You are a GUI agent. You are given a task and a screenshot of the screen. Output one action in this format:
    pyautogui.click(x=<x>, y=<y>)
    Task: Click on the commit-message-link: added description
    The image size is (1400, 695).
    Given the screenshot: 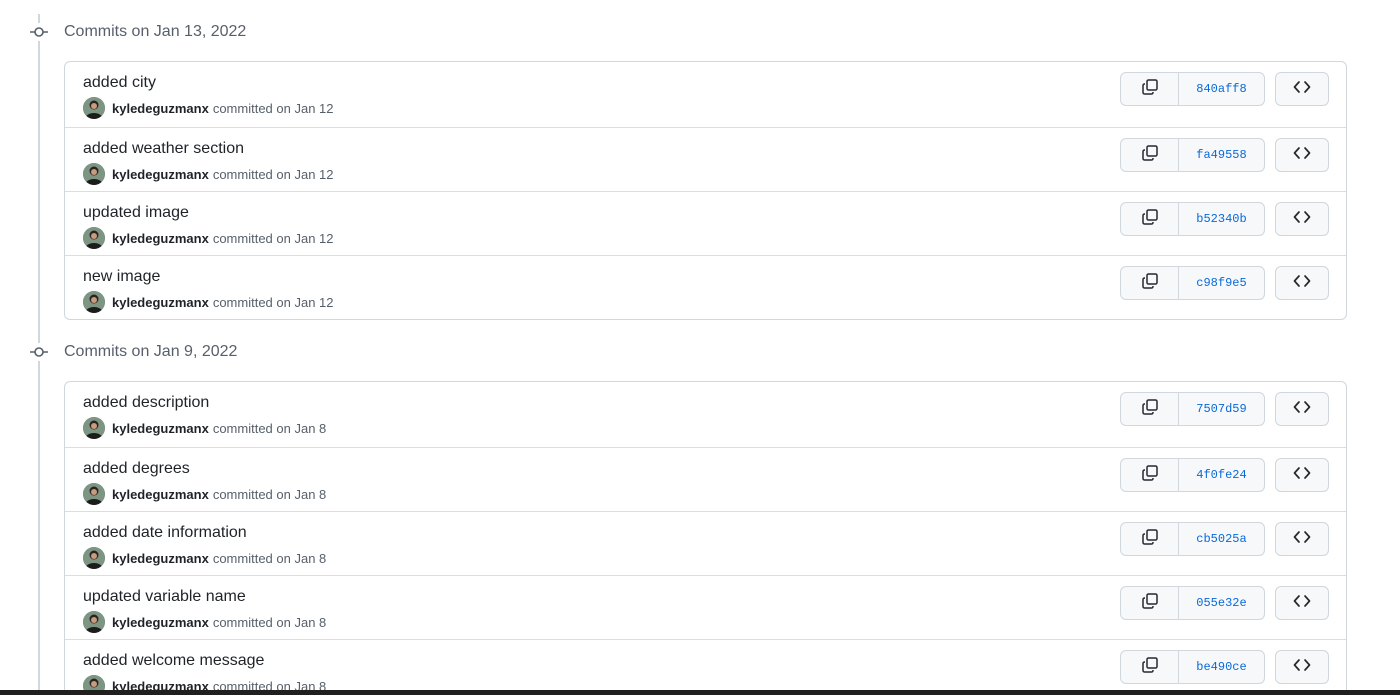 What is the action you would take?
    pyautogui.click(x=146, y=403)
    